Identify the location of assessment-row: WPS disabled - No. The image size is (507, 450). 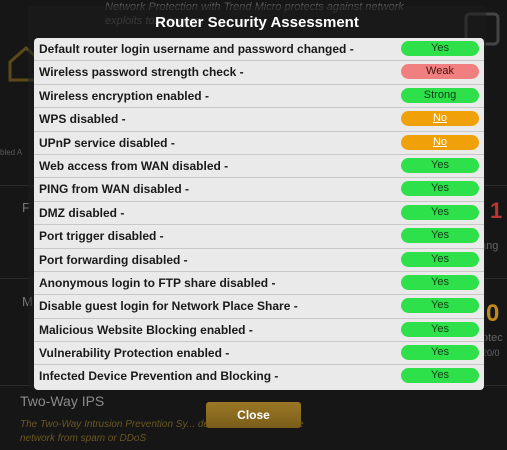
(259, 120).